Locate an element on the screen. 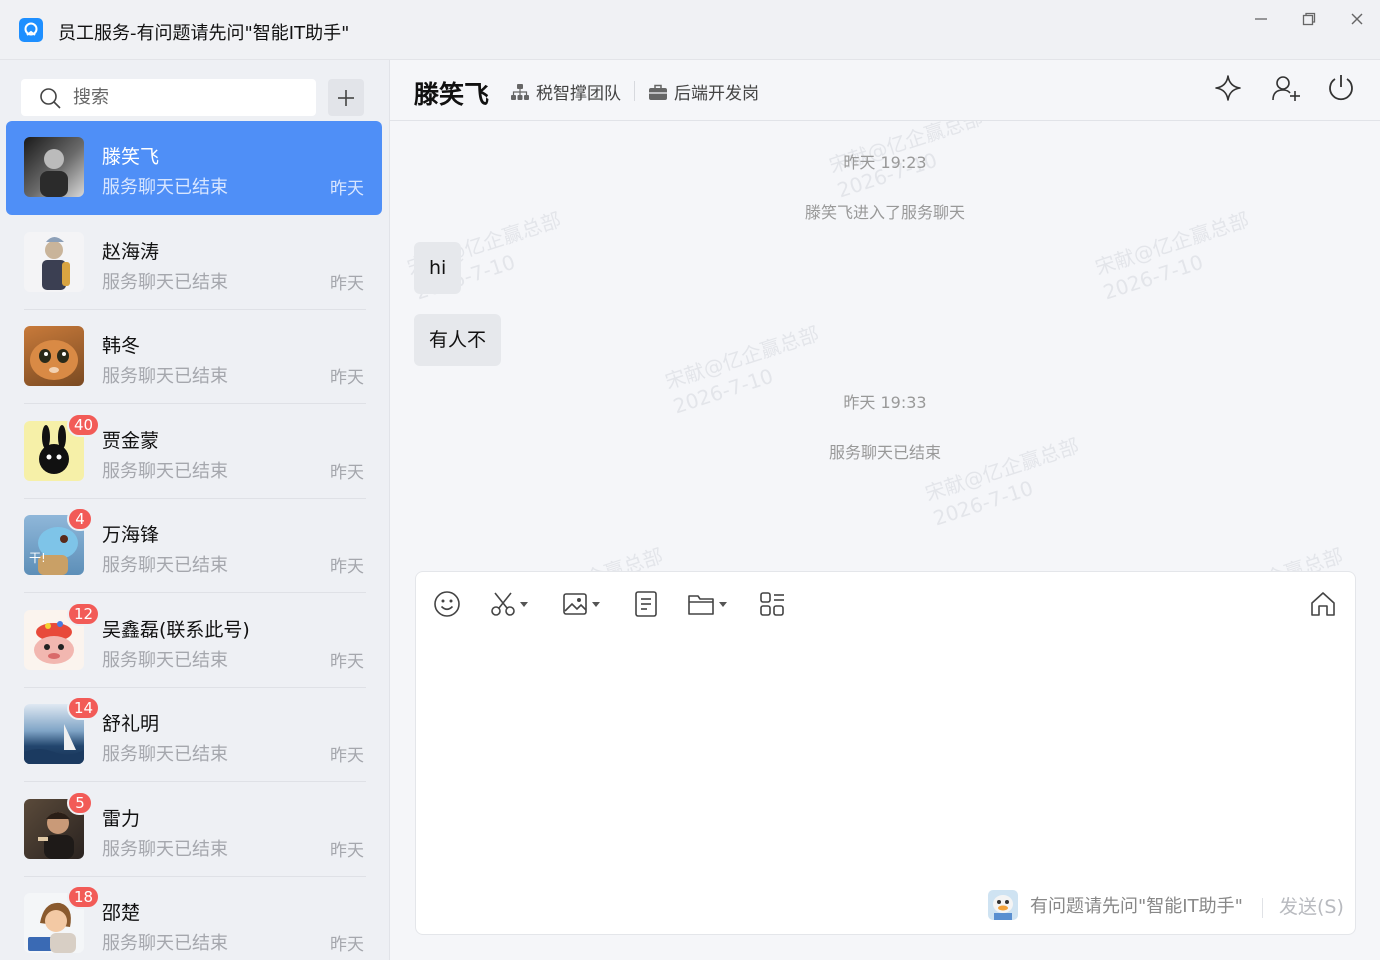  restore-button is located at coordinates (1309, 19).